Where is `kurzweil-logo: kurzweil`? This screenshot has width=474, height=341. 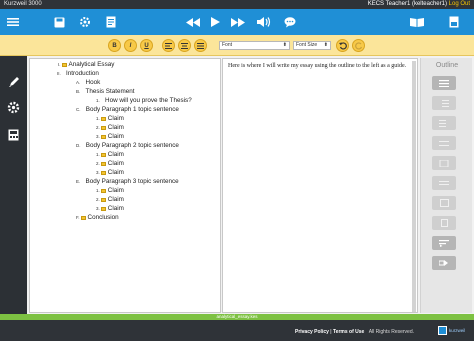 kurzweil-logo: kurzweil is located at coordinates (452, 330).